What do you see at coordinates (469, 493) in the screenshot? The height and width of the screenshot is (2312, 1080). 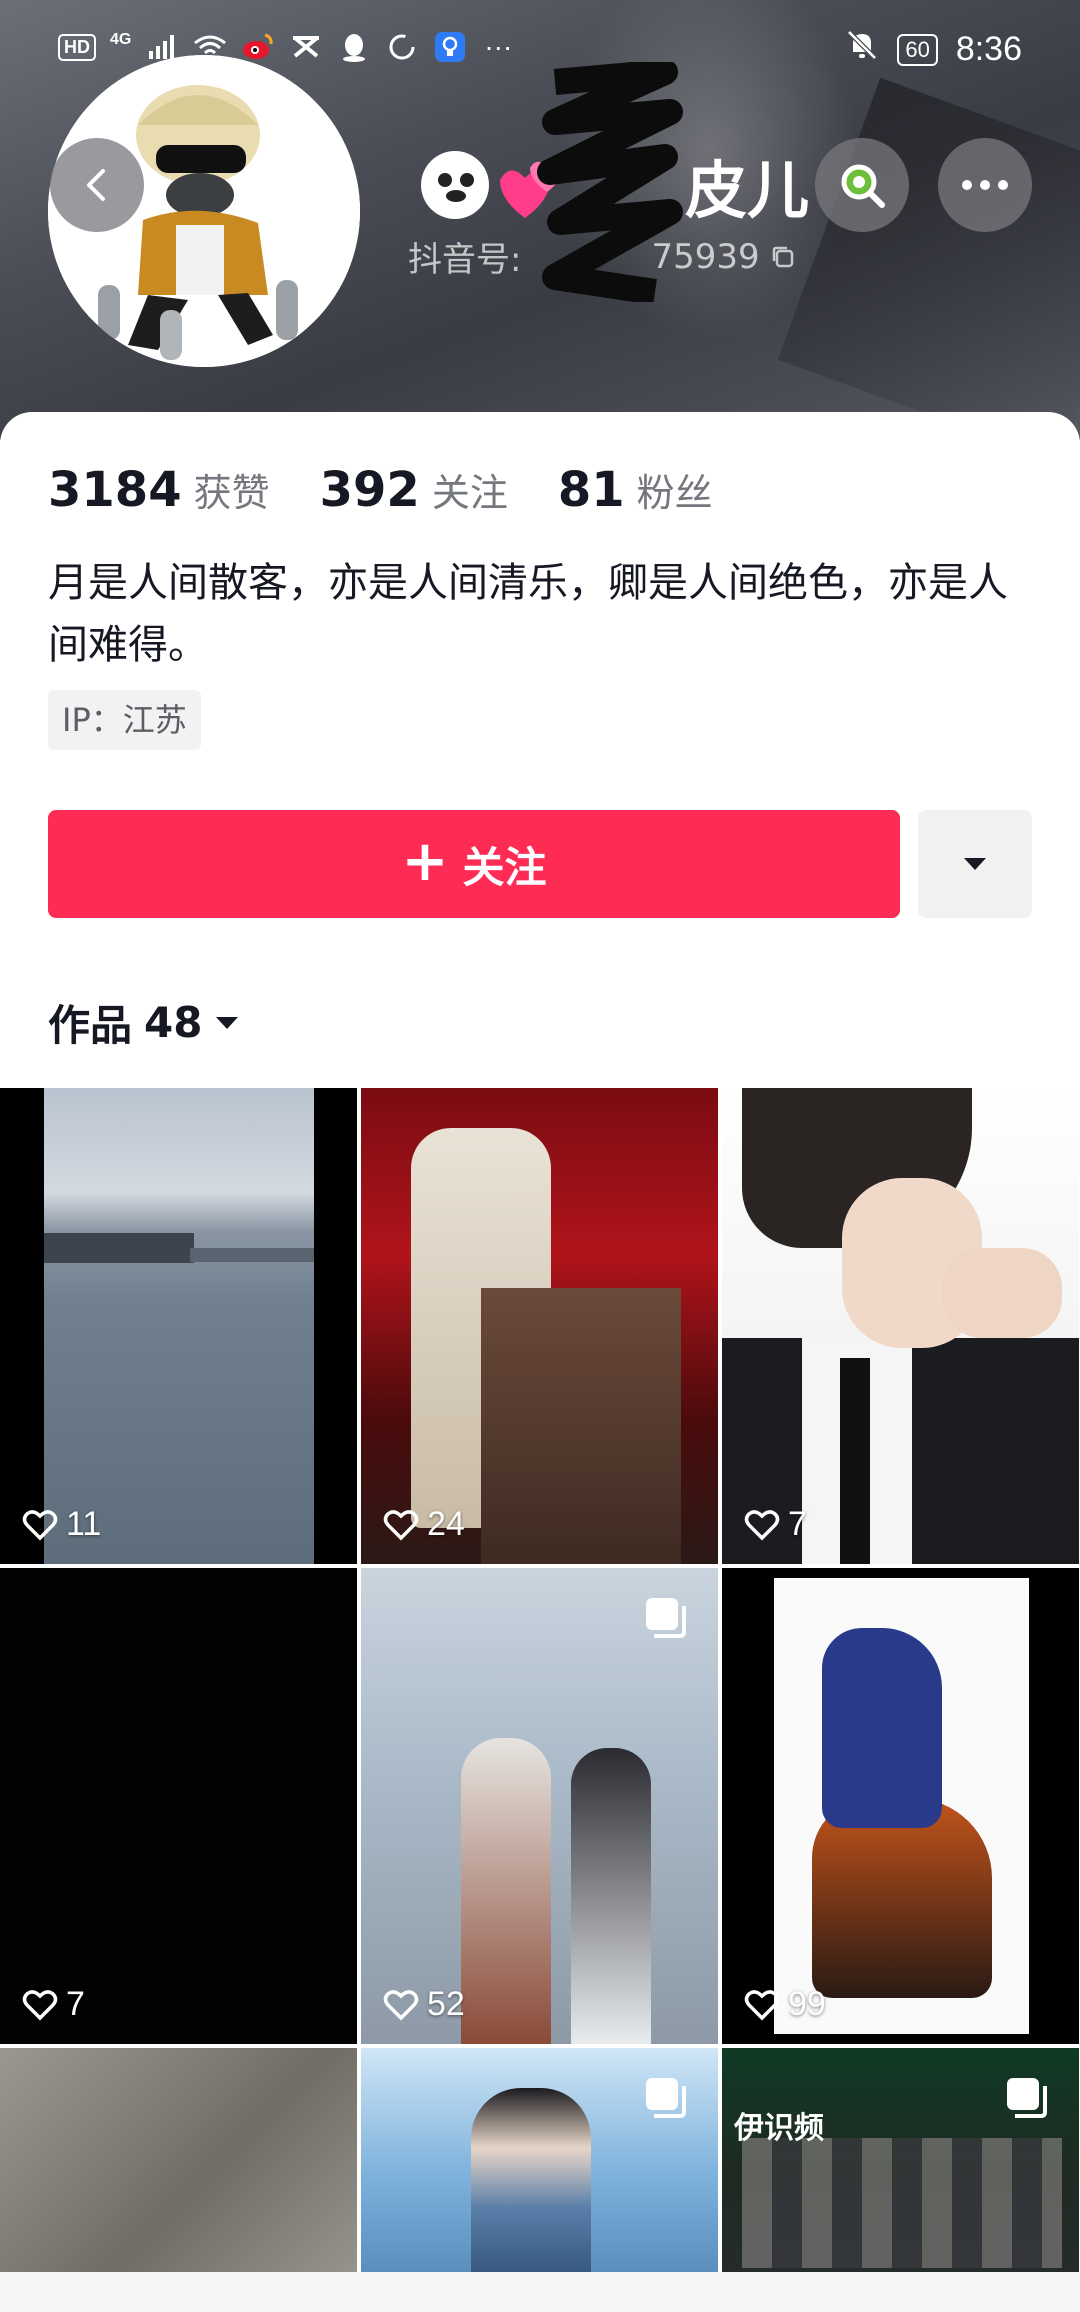 I see `stat-following-label: 关注` at bounding box center [469, 493].